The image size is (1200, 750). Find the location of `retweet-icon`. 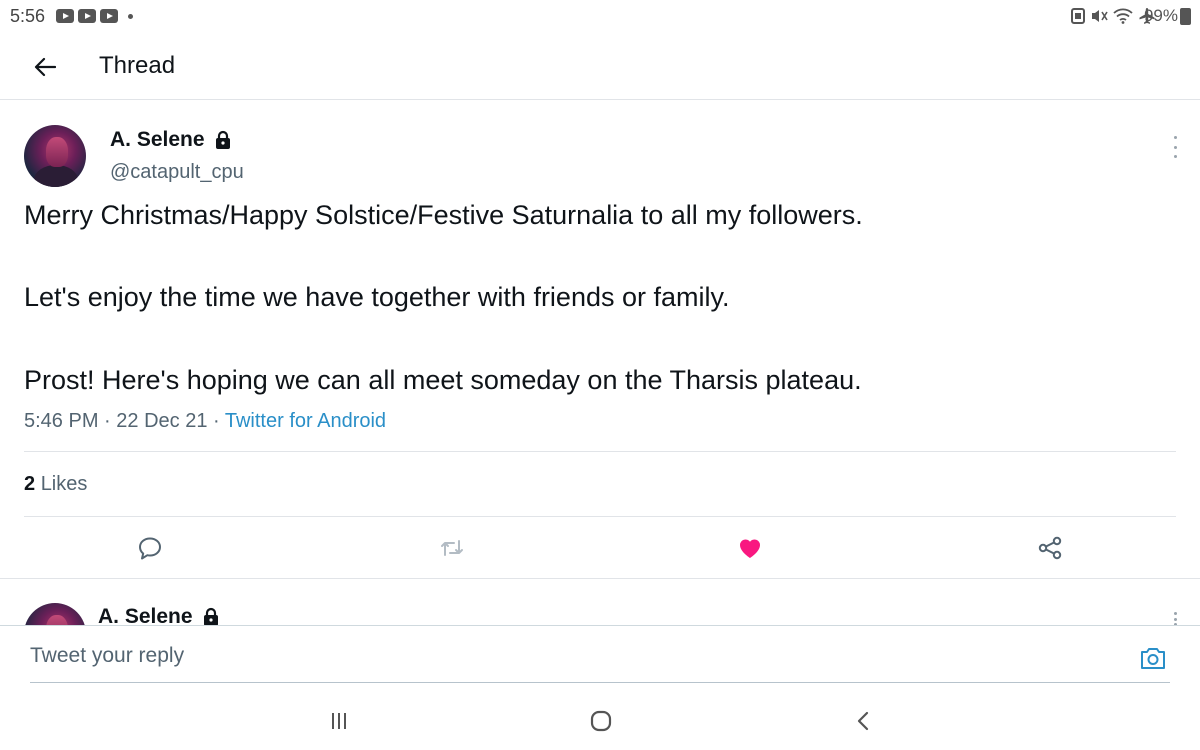

retweet-icon is located at coordinates (452, 548).